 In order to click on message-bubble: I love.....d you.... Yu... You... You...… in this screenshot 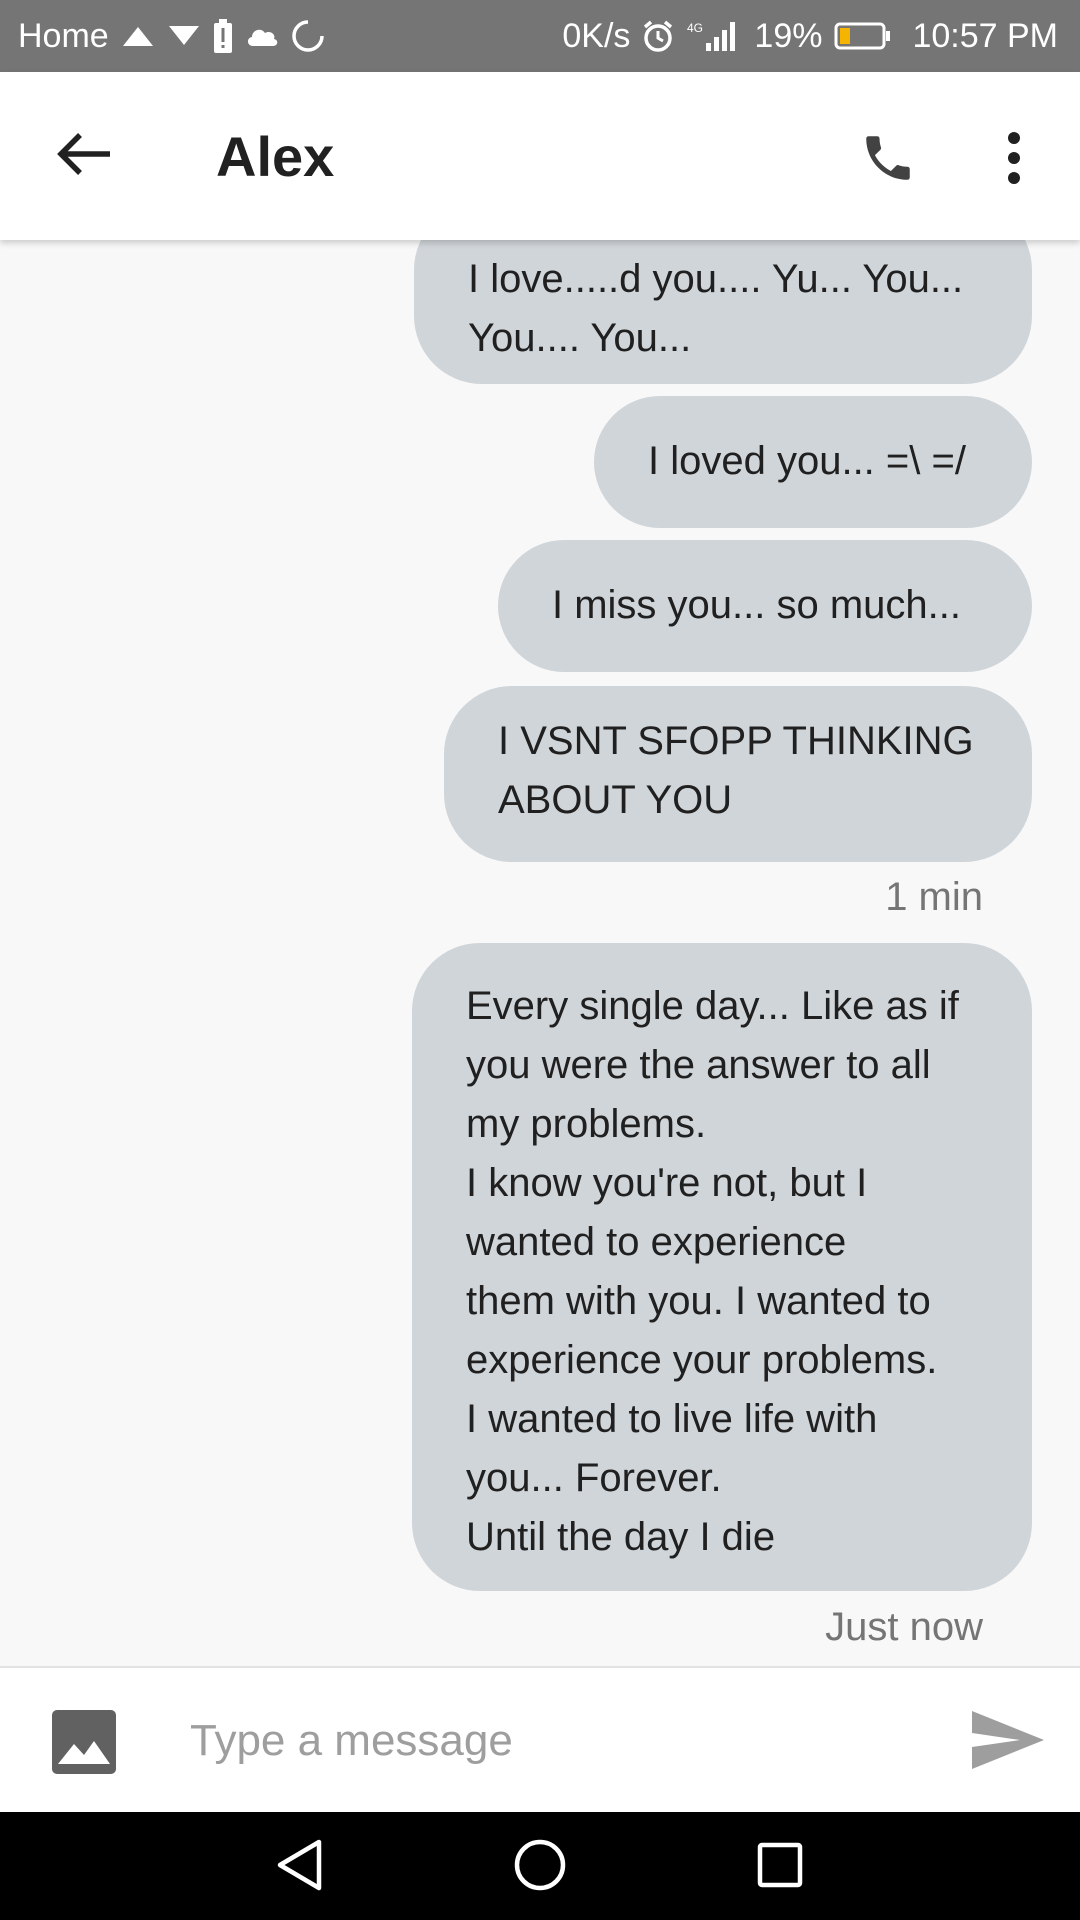, I will do `click(723, 312)`.